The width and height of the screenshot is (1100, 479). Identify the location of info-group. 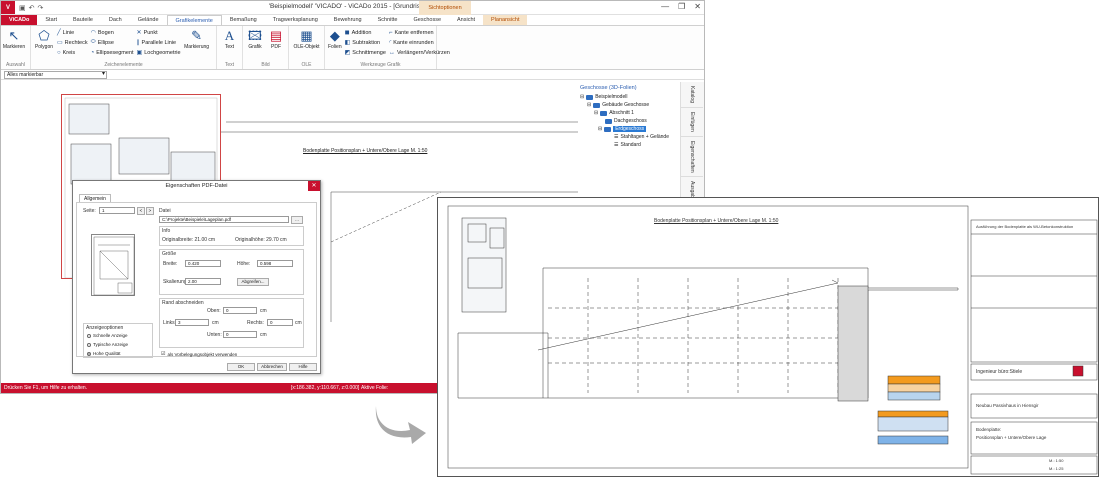
(231, 236).